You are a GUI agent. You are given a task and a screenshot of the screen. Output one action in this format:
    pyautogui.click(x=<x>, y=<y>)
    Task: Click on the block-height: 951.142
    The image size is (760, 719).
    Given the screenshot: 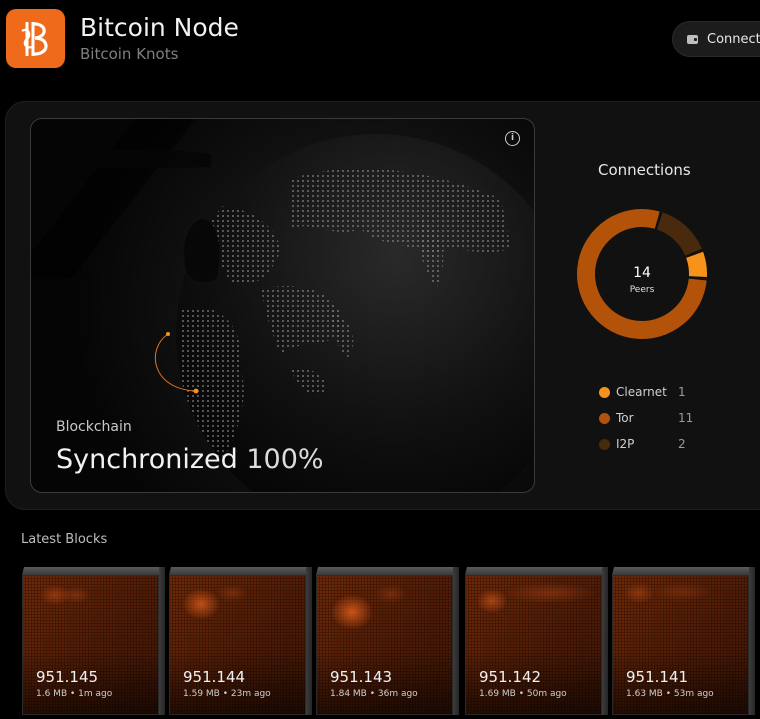 What is the action you would take?
    pyautogui.click(x=510, y=677)
    